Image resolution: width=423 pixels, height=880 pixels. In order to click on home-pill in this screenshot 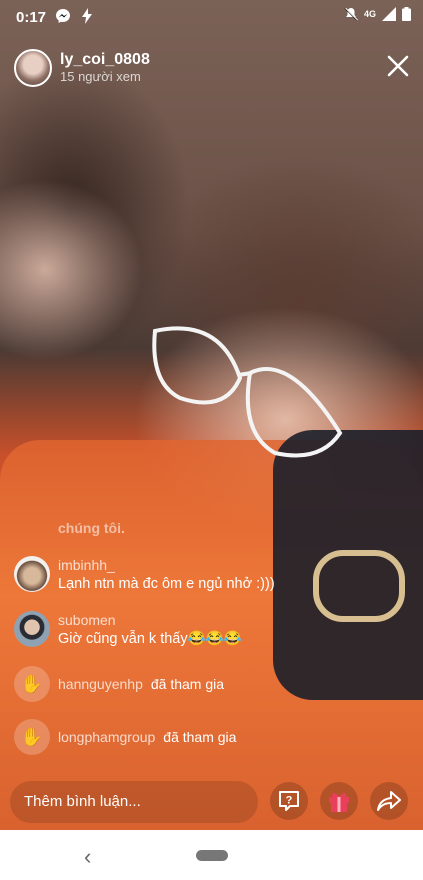, I will do `click(212, 855)`.